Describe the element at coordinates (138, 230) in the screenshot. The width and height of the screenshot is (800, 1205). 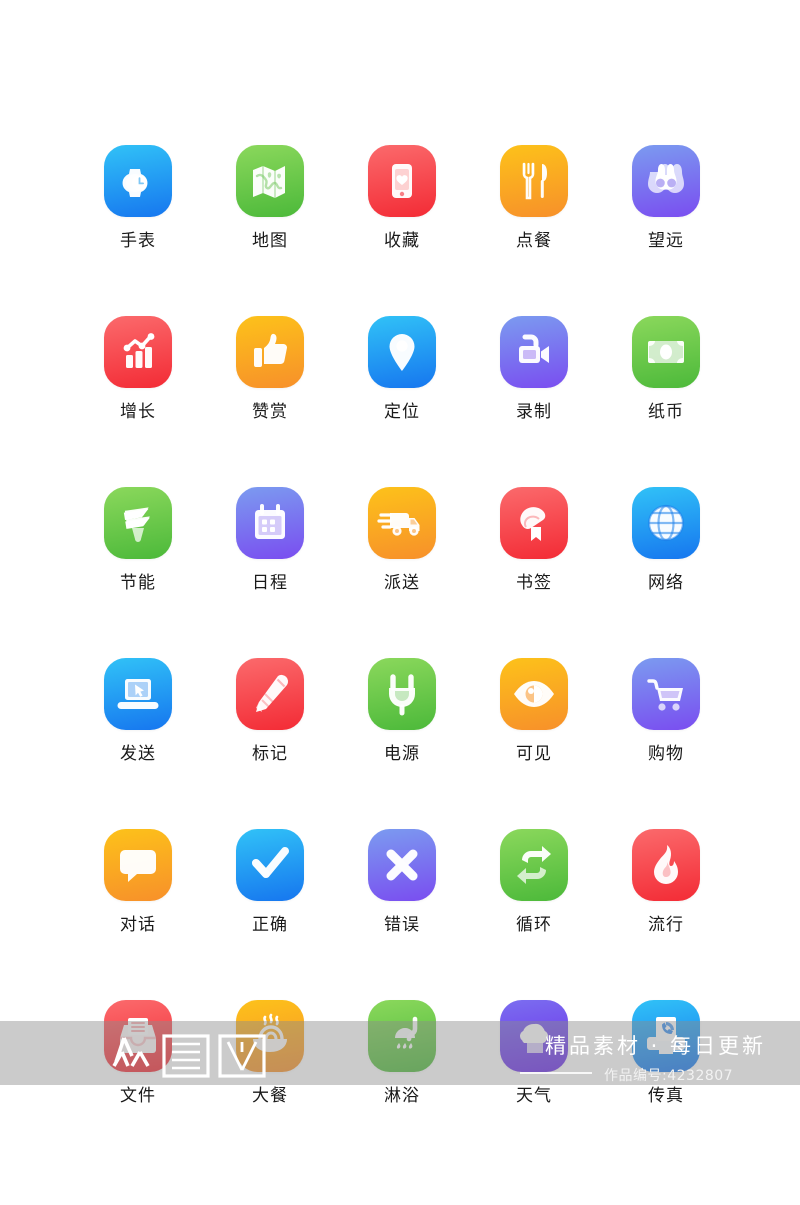
I see `icon-cell: 手表` at that location.